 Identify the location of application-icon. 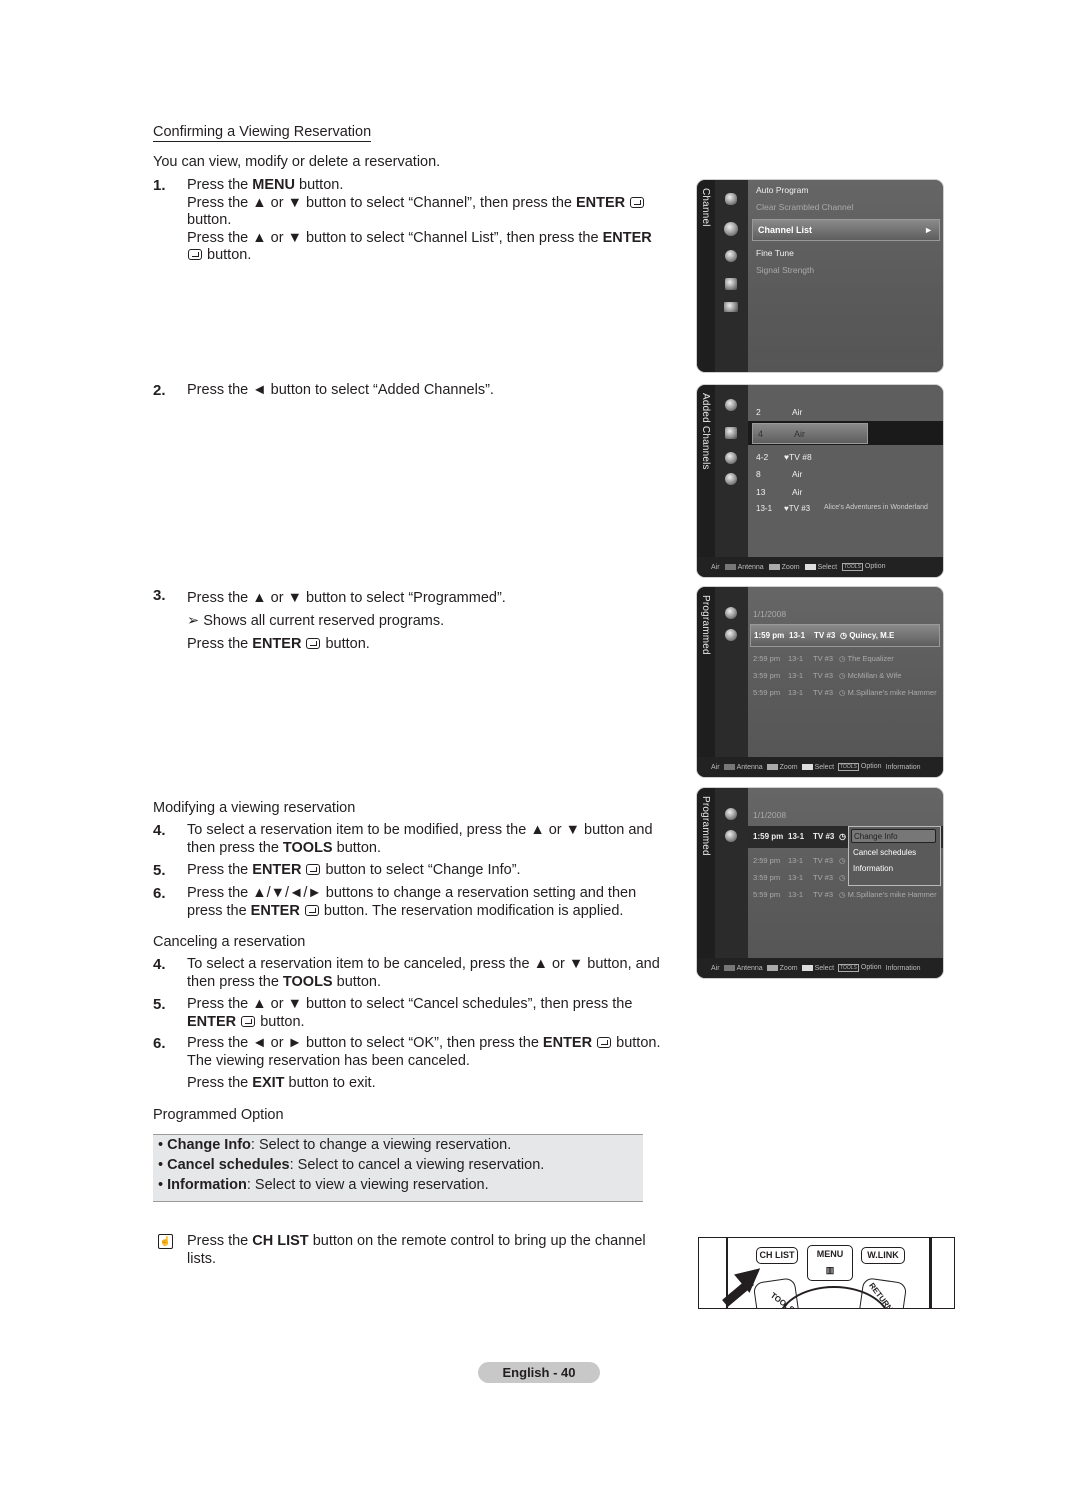
(731, 307).